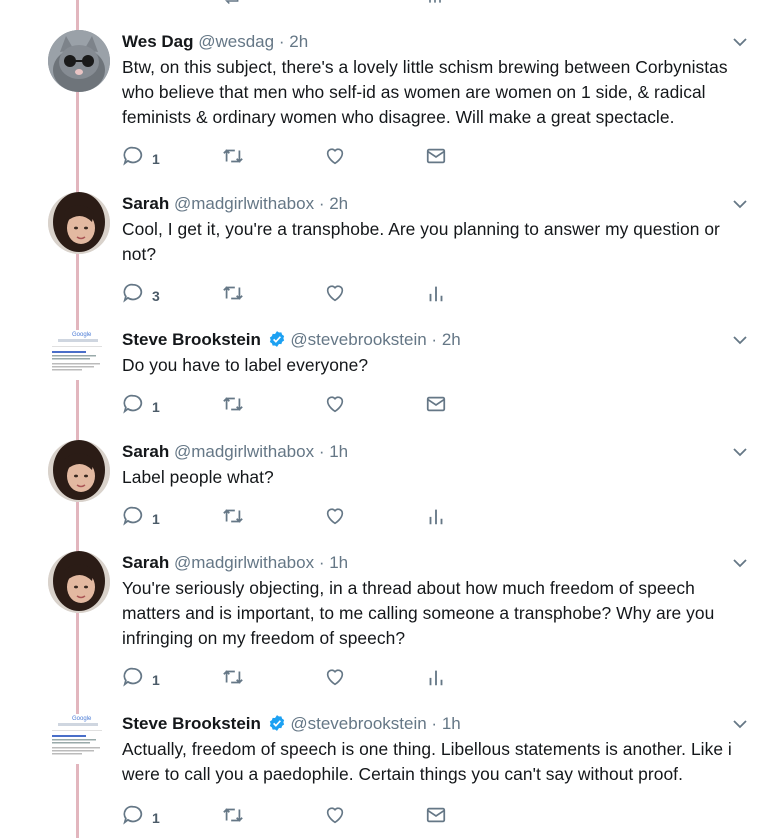  What do you see at coordinates (236, 41) in the screenshot?
I see `author-handle: @wesdag` at bounding box center [236, 41].